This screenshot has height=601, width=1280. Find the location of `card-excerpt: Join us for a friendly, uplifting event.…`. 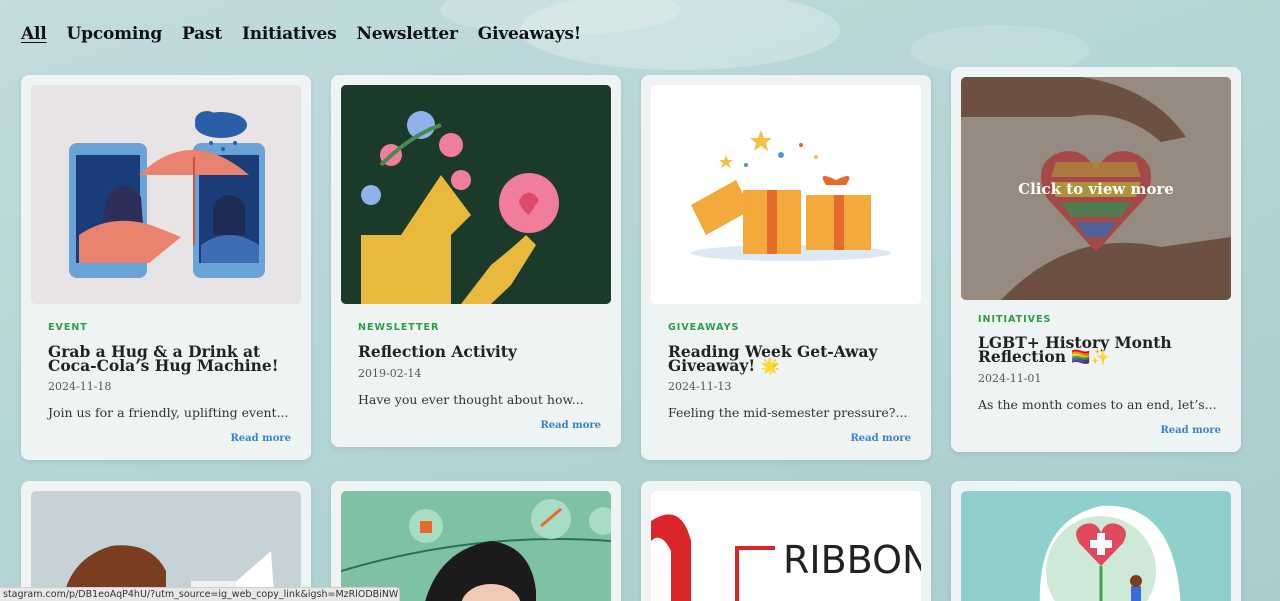

card-excerpt: Join us for a friendly, uplifting event.… is located at coordinates (168, 412).